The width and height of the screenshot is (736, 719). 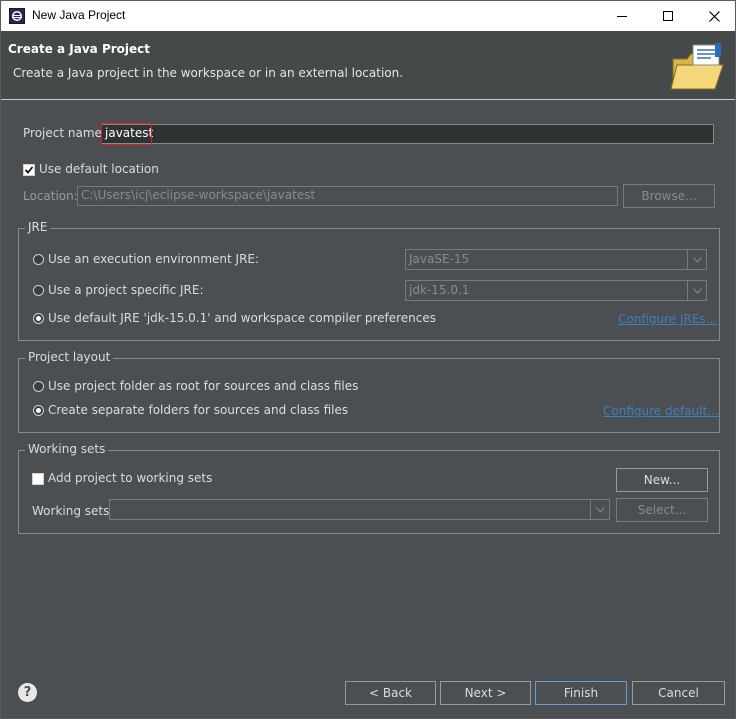 What do you see at coordinates (38, 259) in the screenshot?
I see `jre-execution-env-radio` at bounding box center [38, 259].